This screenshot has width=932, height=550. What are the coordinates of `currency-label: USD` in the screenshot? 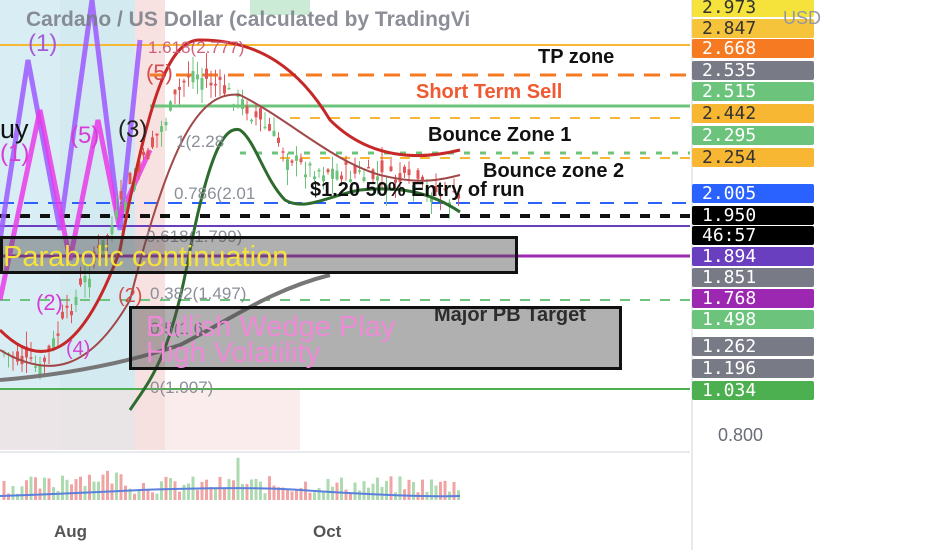 It's located at (802, 18).